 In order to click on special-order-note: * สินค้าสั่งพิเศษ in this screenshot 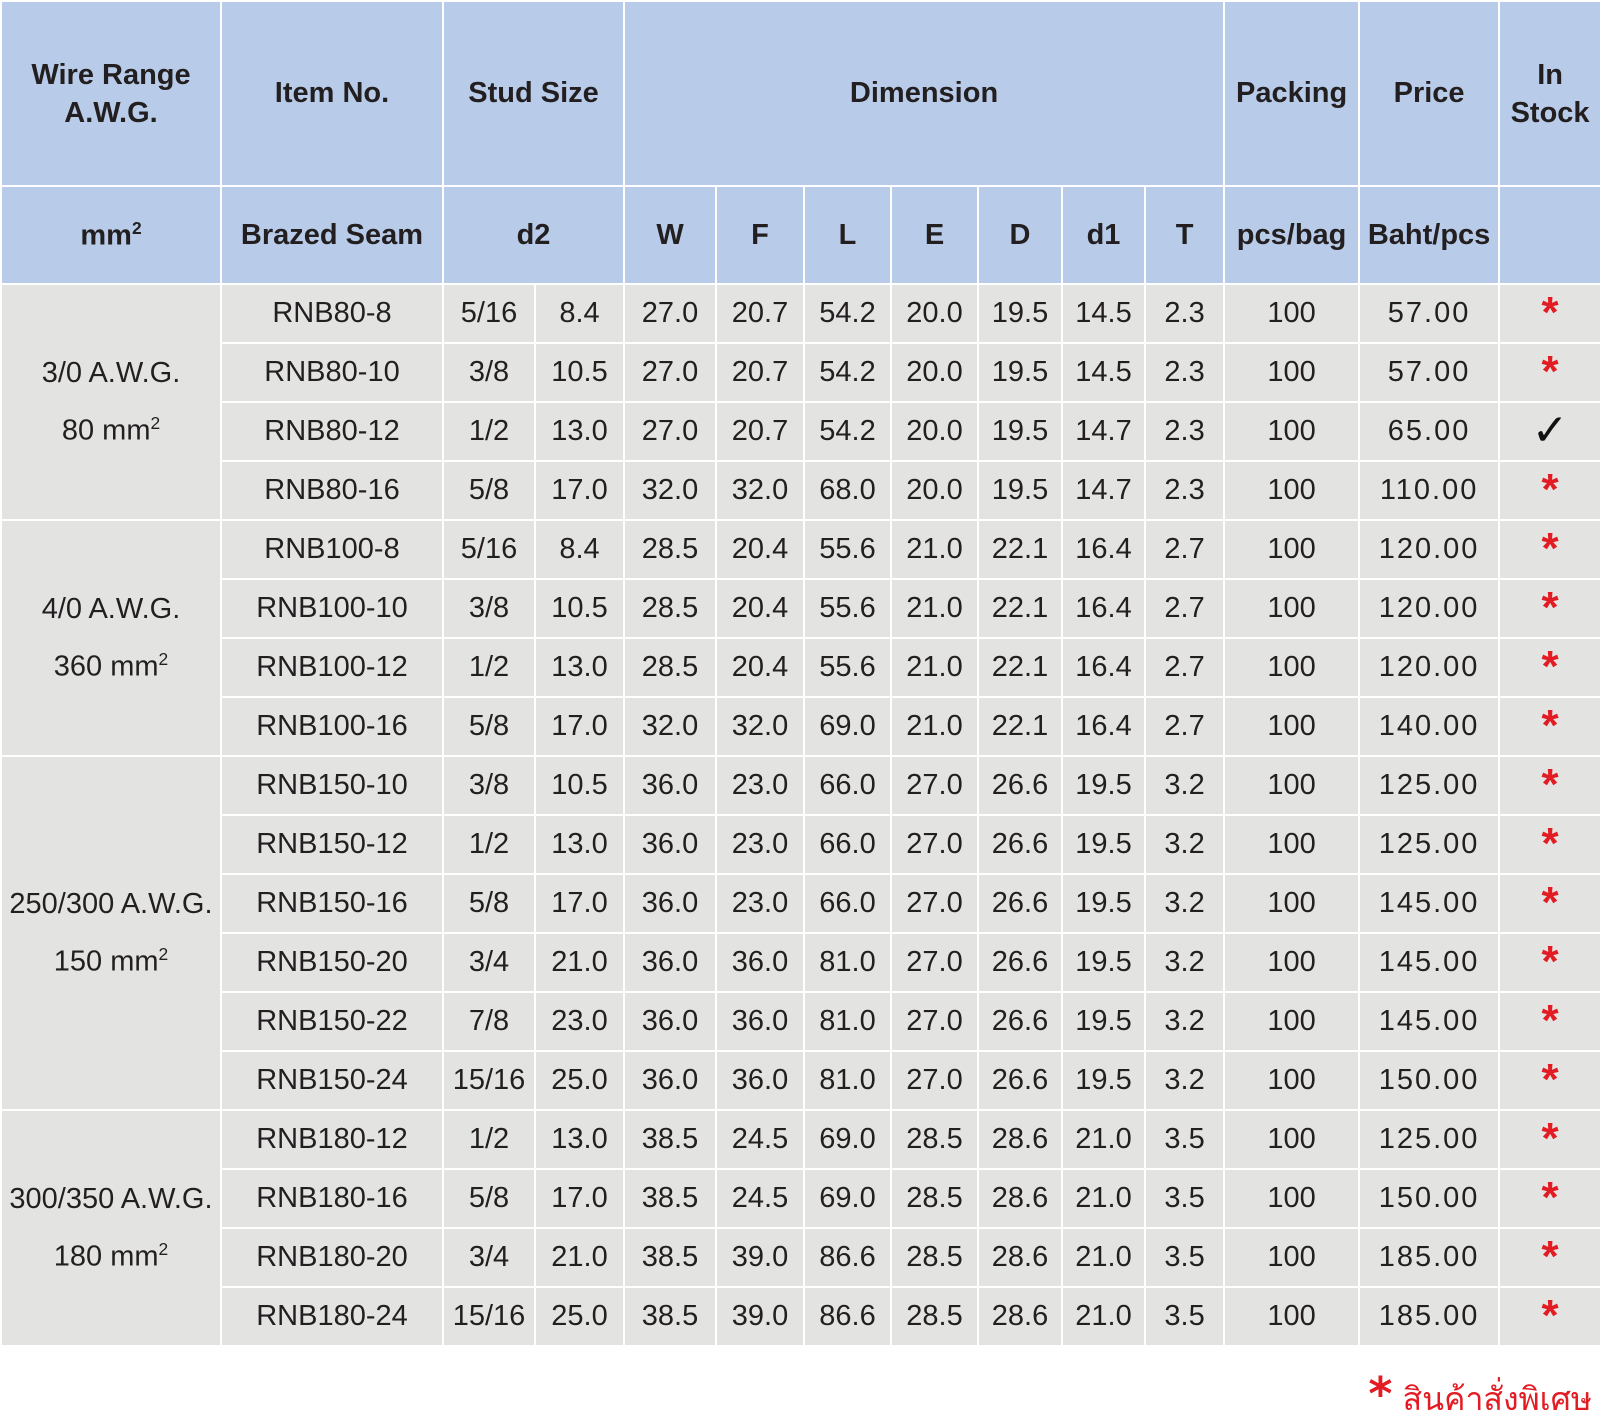, I will do `click(1480, 1398)`.